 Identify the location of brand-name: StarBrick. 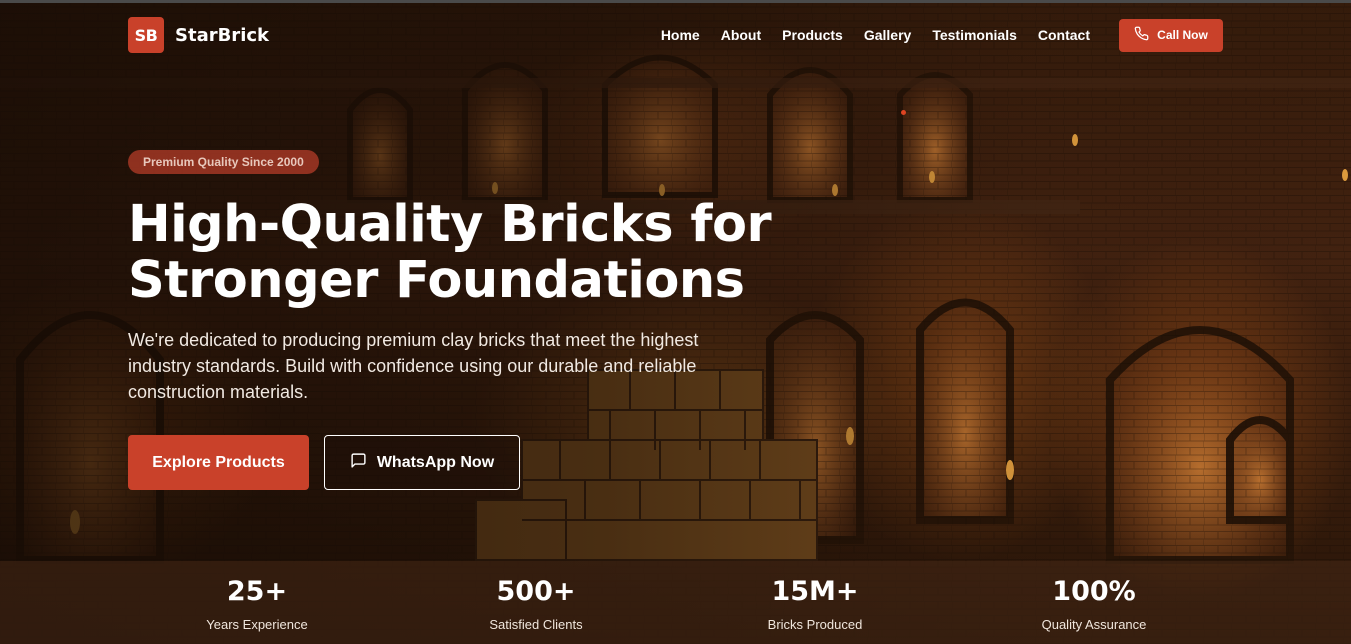
(222, 35).